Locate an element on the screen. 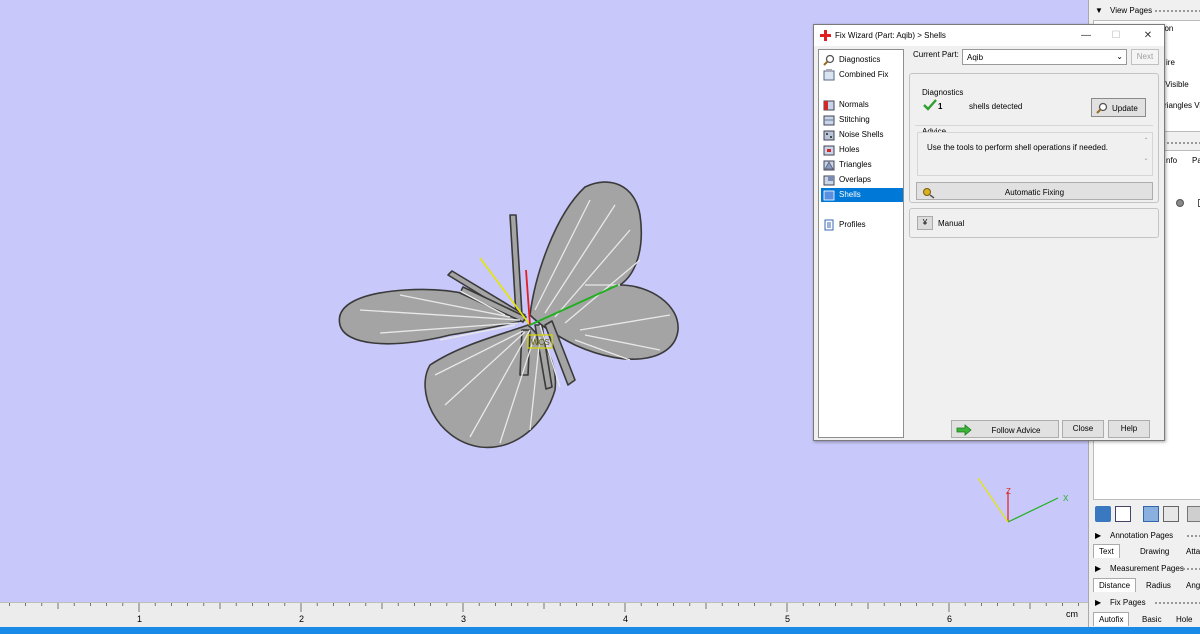 Image resolution: width=1200 pixels, height=634 pixels. overlaps-cube-icon is located at coordinates (829, 180).